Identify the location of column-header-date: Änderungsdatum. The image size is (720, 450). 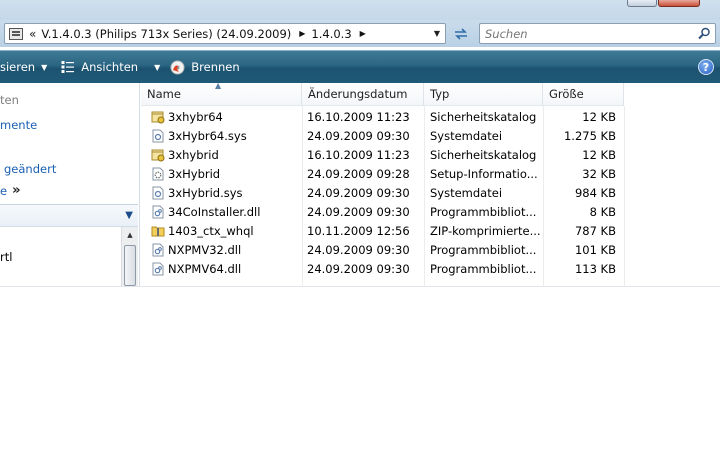
(363, 94).